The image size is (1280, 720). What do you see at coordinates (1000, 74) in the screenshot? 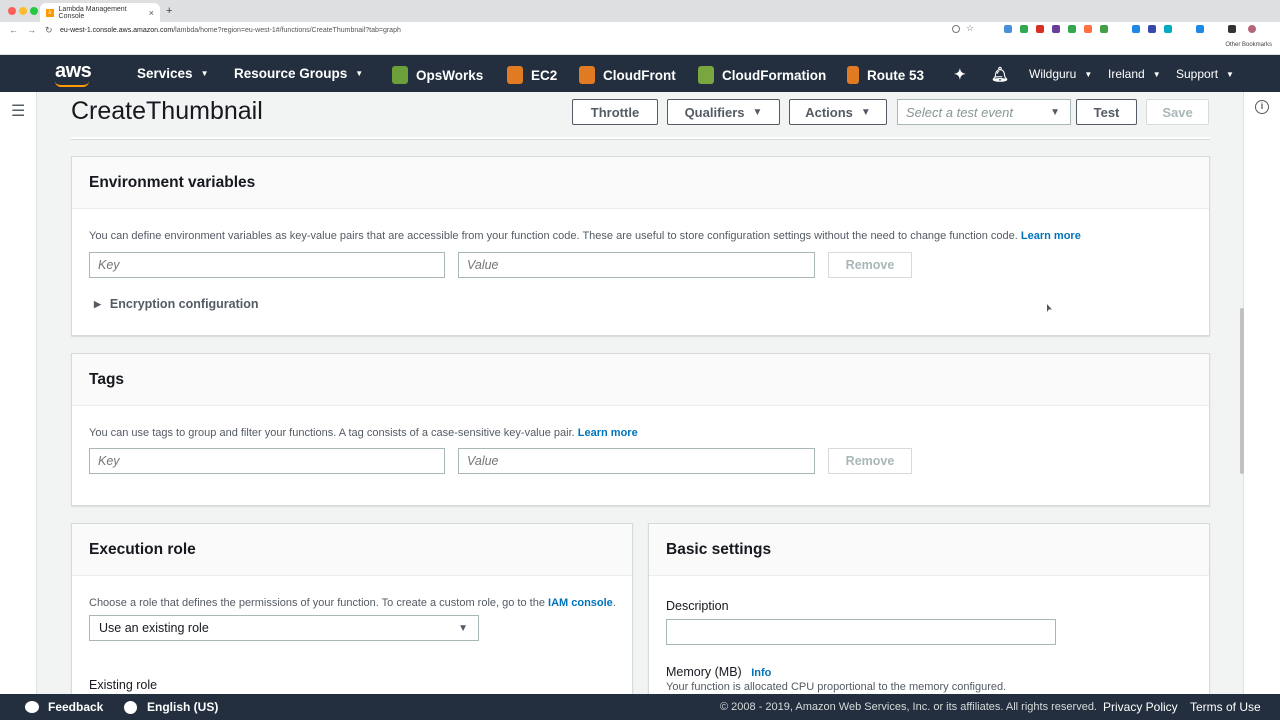
I see `bell-icon: 🔔︎` at bounding box center [1000, 74].